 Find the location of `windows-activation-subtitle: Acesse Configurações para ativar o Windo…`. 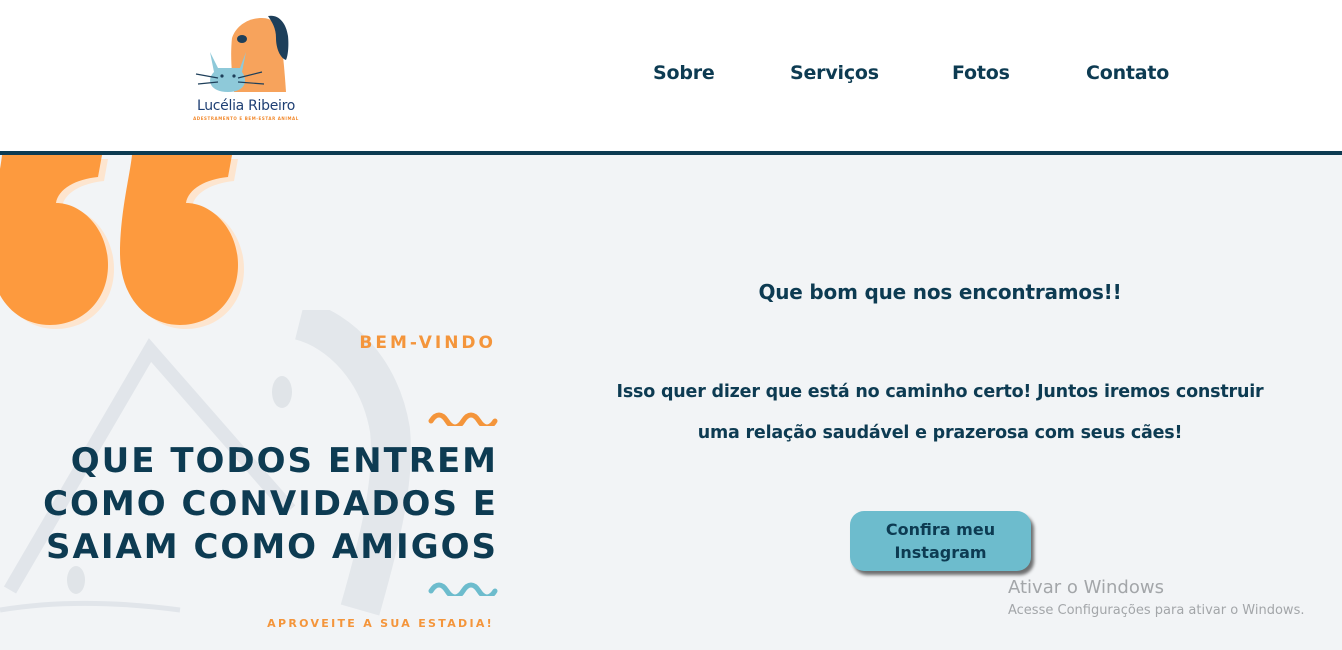

windows-activation-subtitle: Acesse Configurações para ativar o Windo… is located at coordinates (1156, 610).